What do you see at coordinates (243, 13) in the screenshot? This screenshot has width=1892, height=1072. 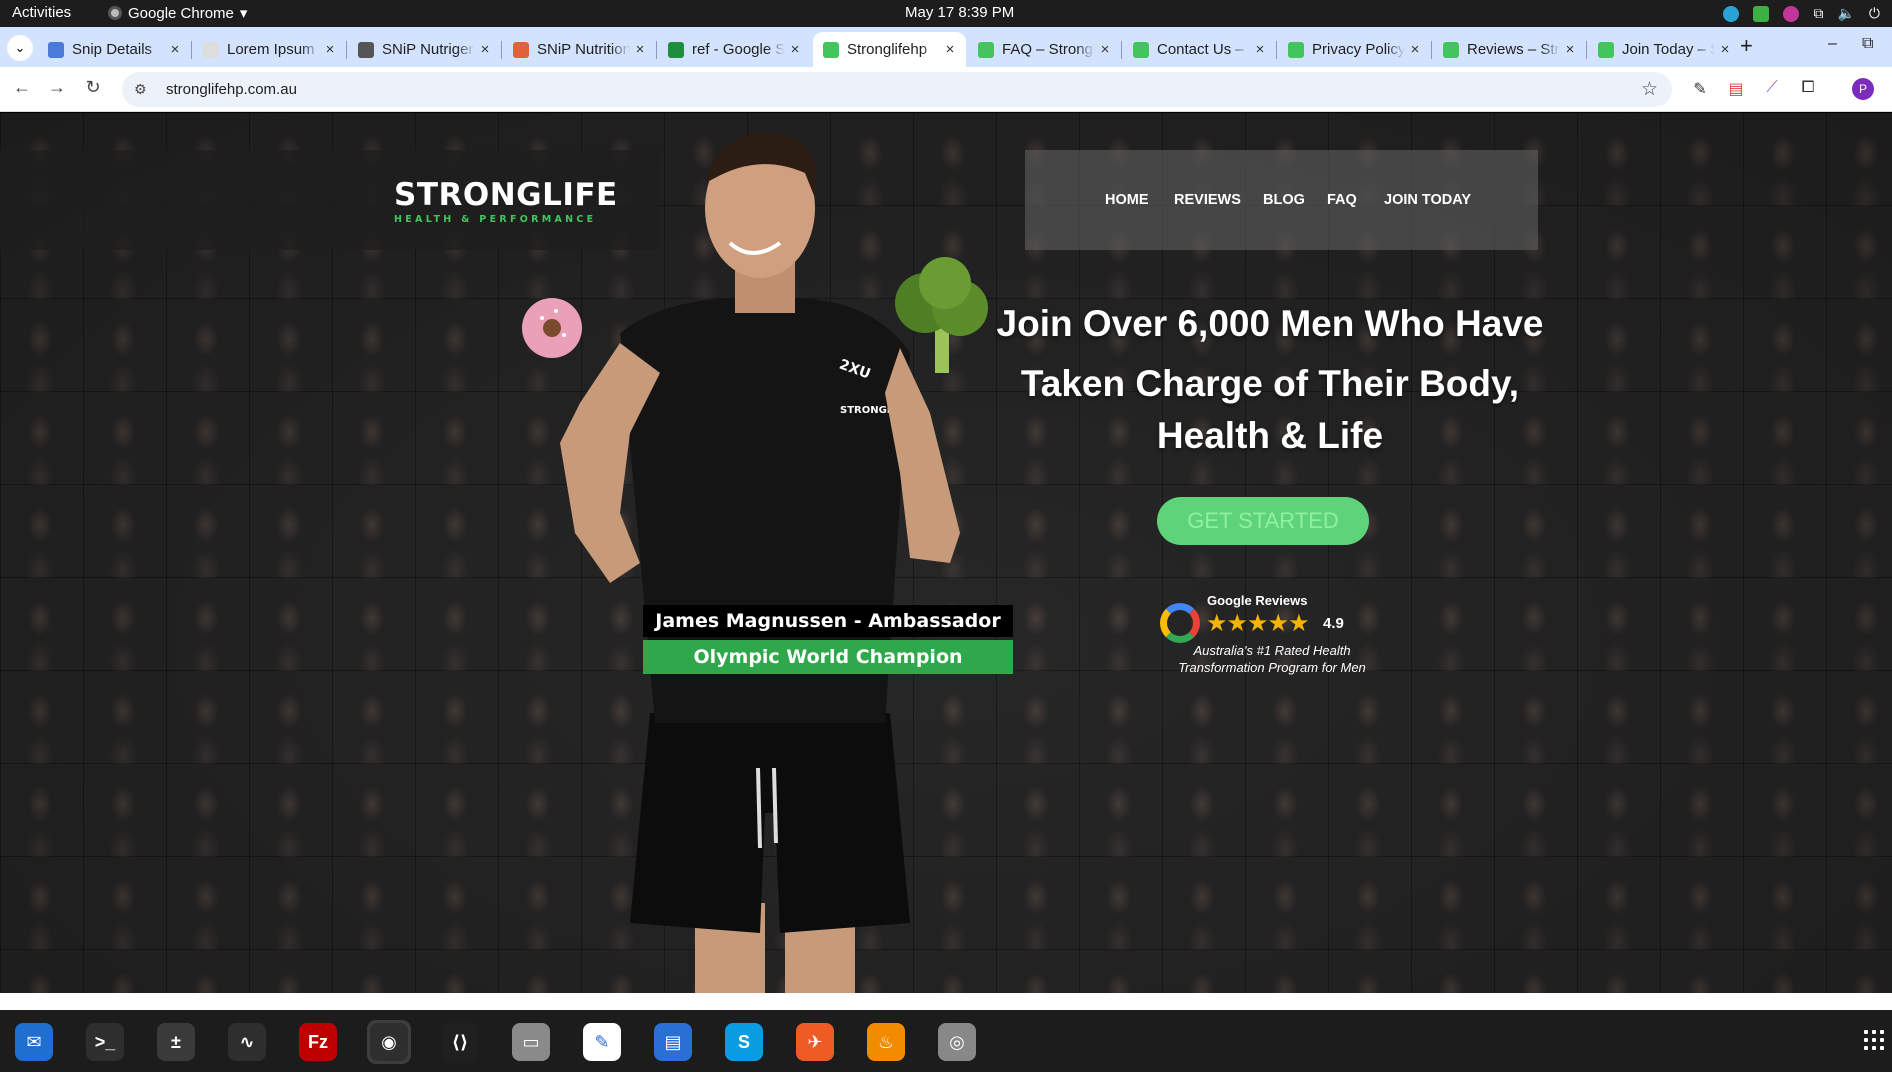 I see `caret-down-icon: ▾` at bounding box center [243, 13].